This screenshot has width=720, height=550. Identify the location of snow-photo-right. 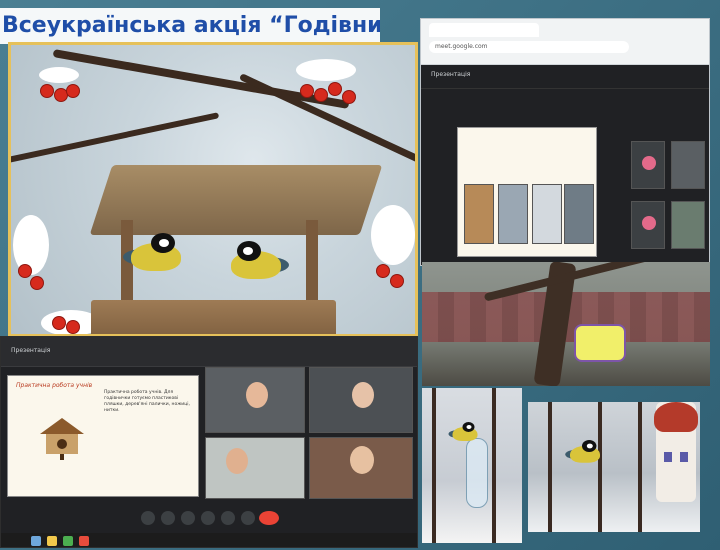
(614, 467).